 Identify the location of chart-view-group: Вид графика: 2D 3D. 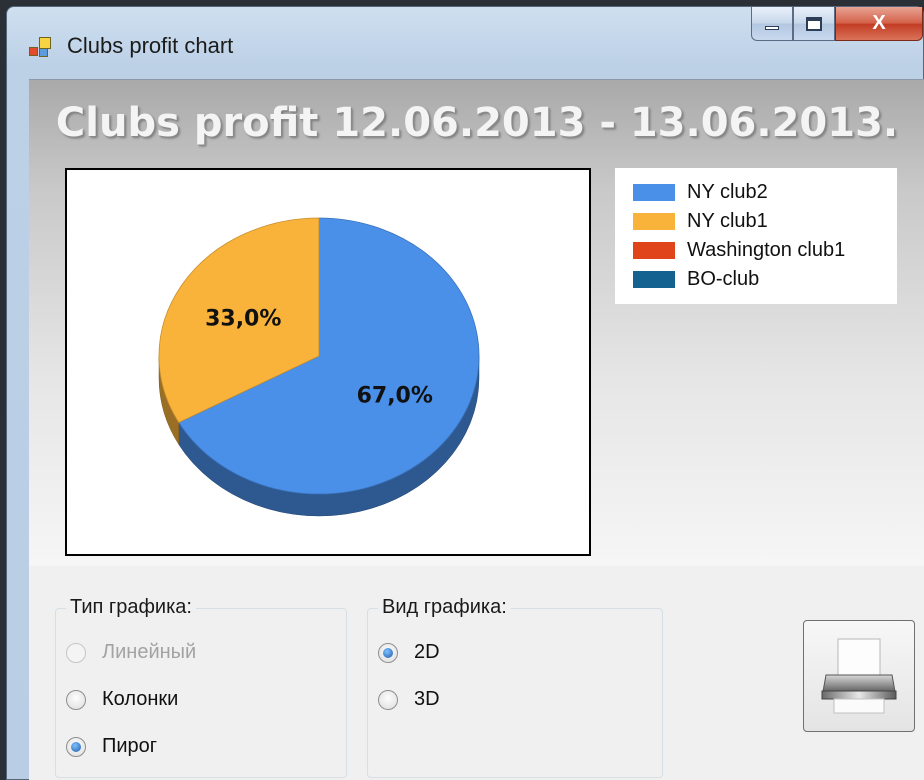
(515, 687).